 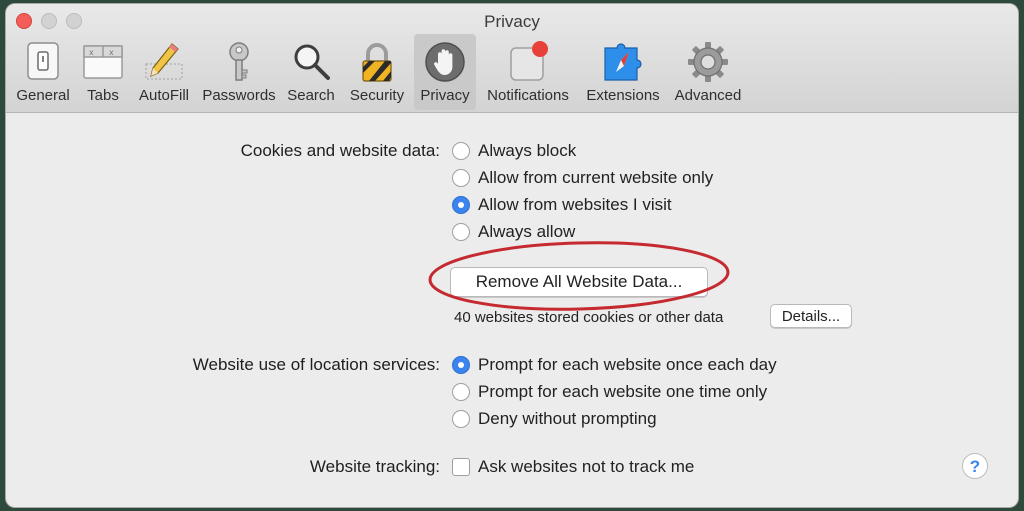 I want to click on radio-label: Deny without prompting, so click(x=567, y=418).